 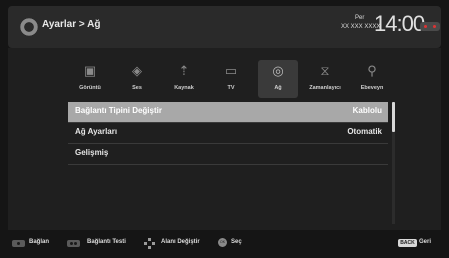 What do you see at coordinates (149, 243) in the screenshot?
I see `dpad-icon` at bounding box center [149, 243].